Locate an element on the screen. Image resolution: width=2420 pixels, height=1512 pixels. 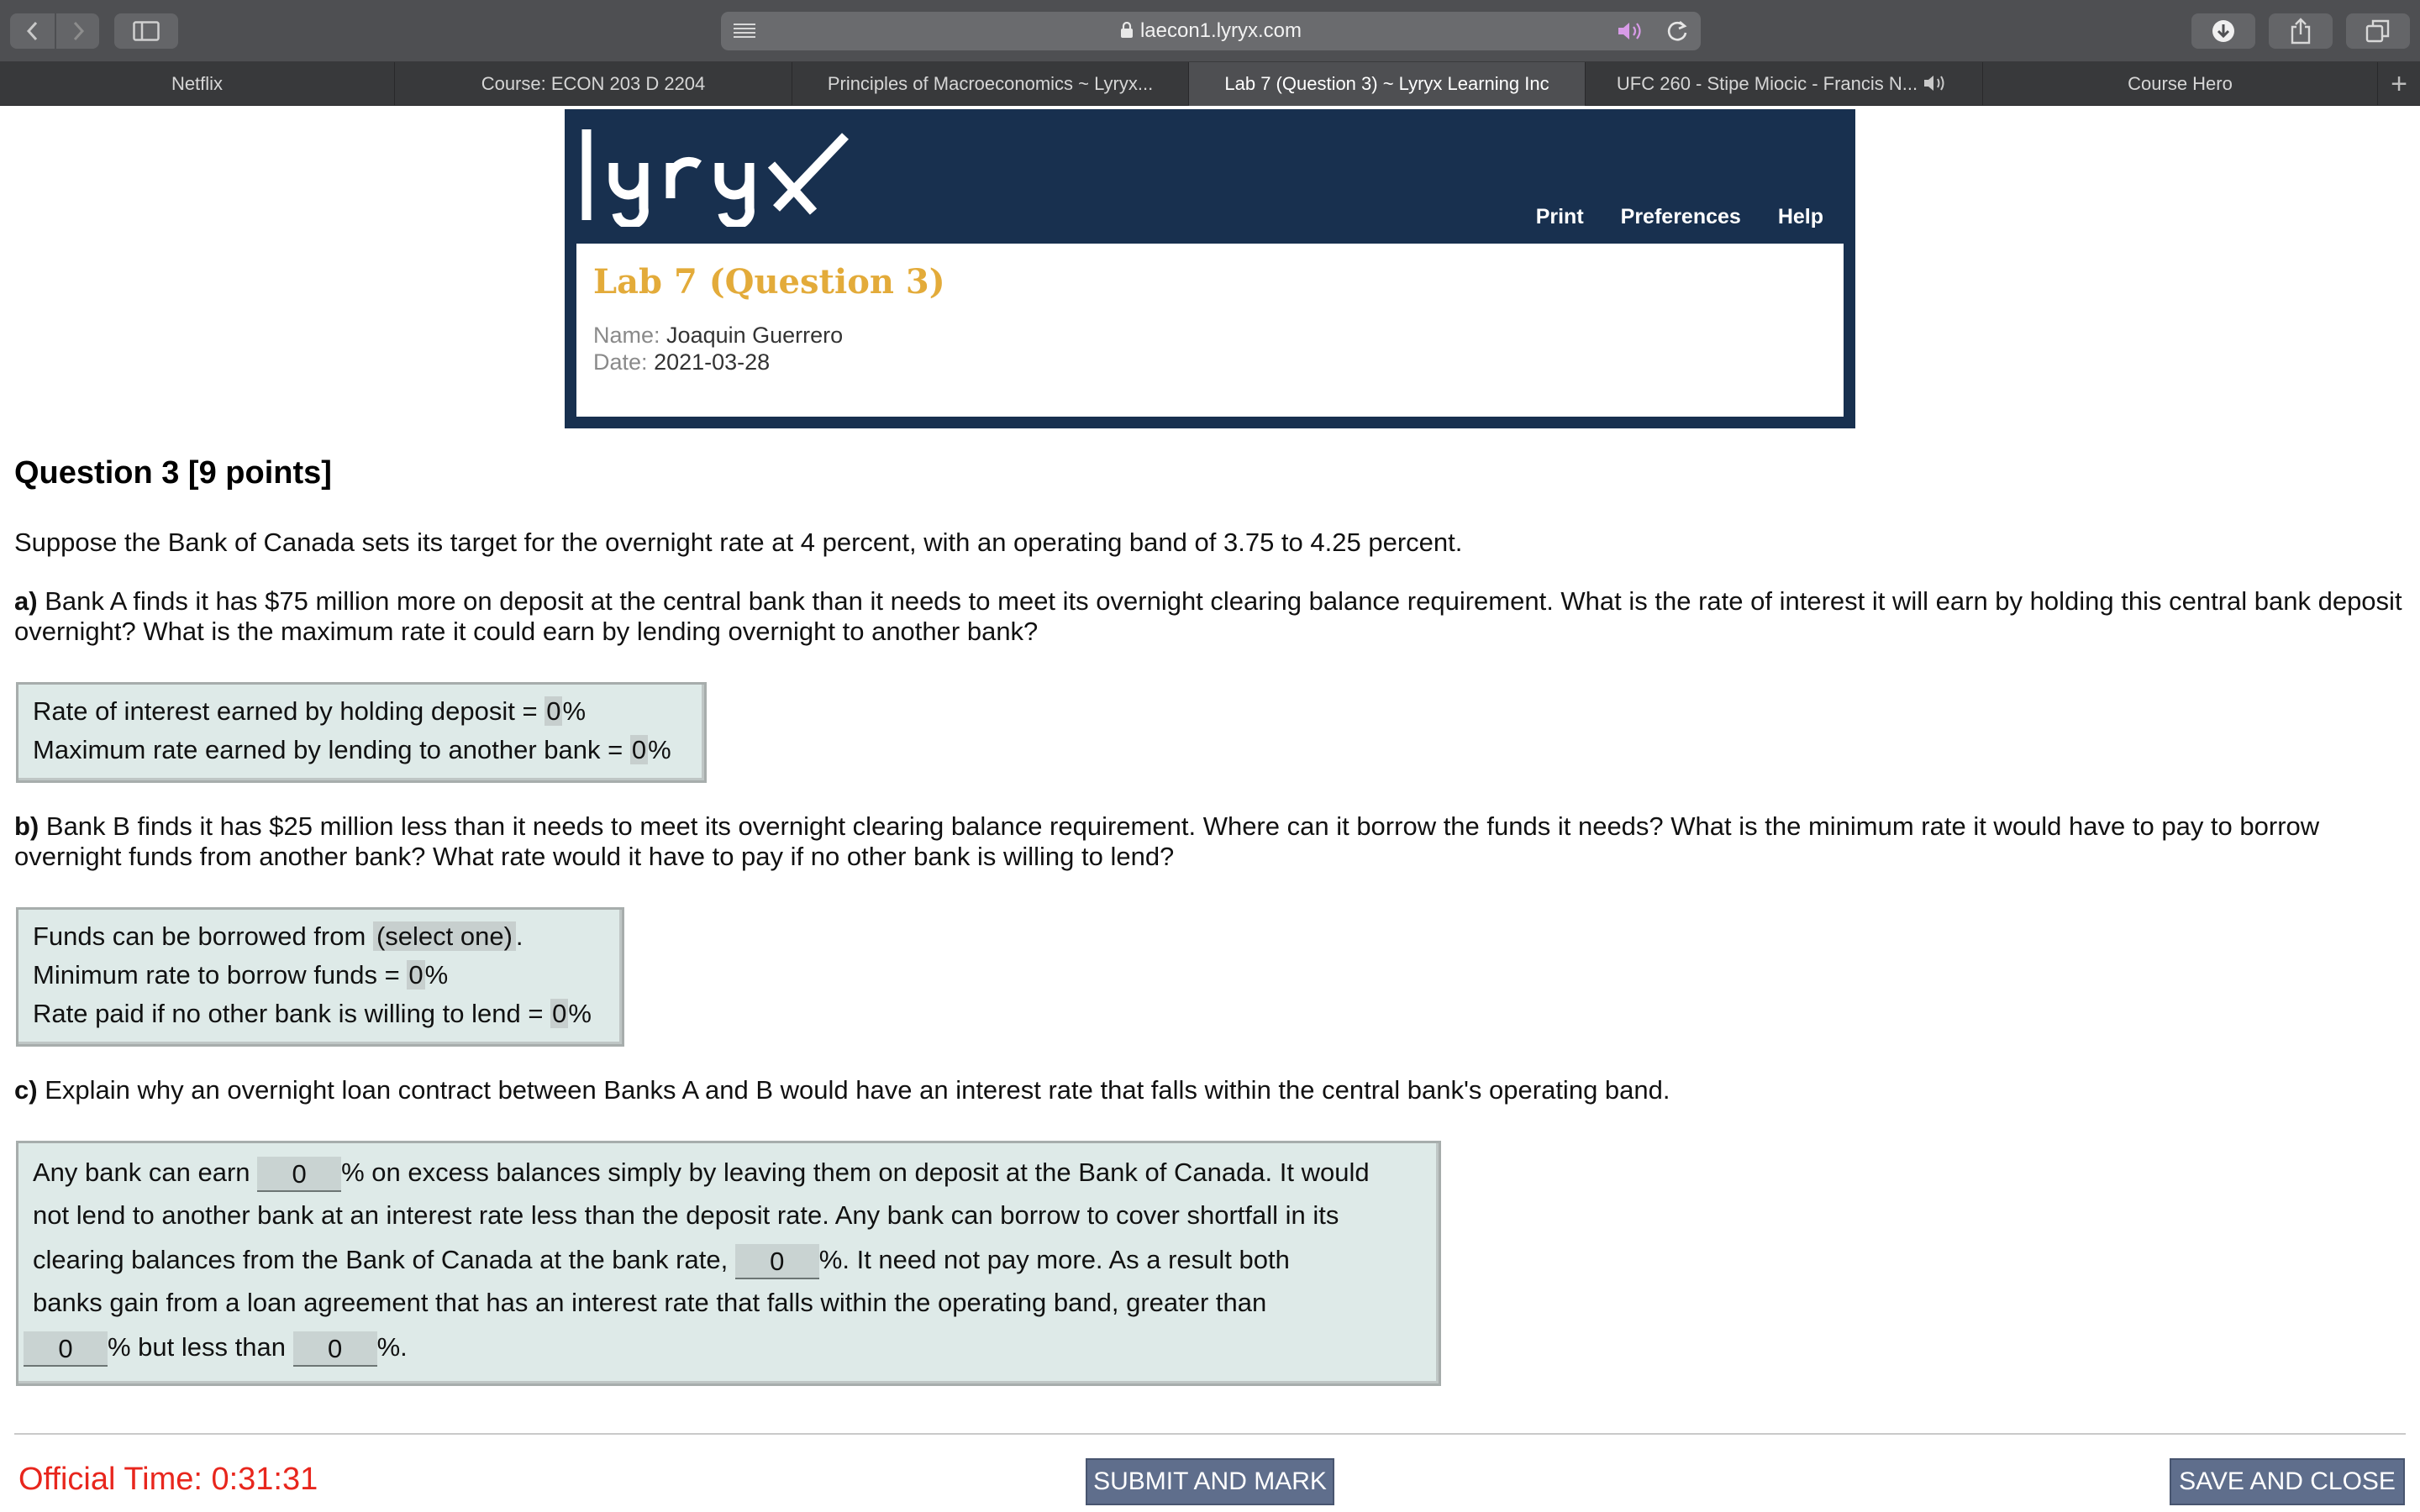
tabs-icon is located at coordinates (2377, 31).